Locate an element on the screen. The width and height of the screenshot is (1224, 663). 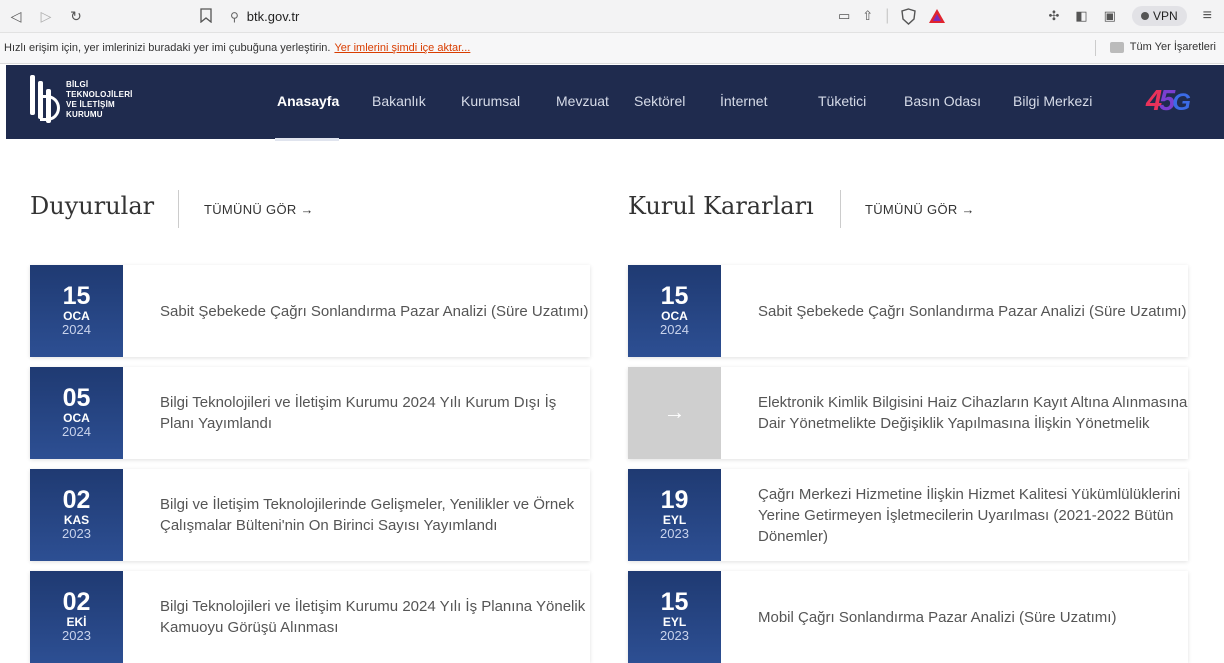
date-day: 19 is located at coordinates (674, 500).